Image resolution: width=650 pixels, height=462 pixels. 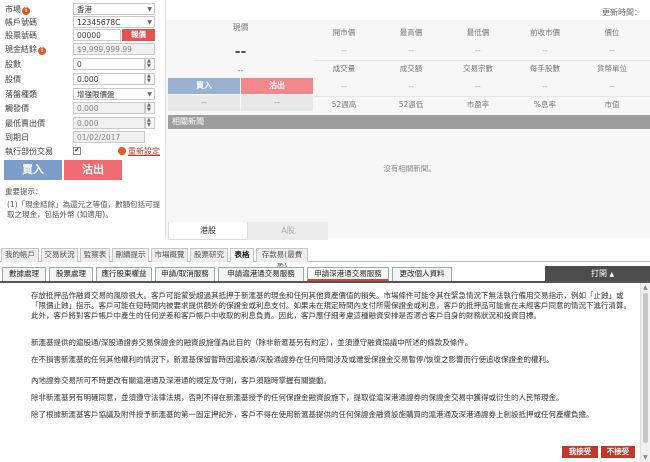 I want to click on account-select: 12345678C ▼, so click(x=114, y=22).